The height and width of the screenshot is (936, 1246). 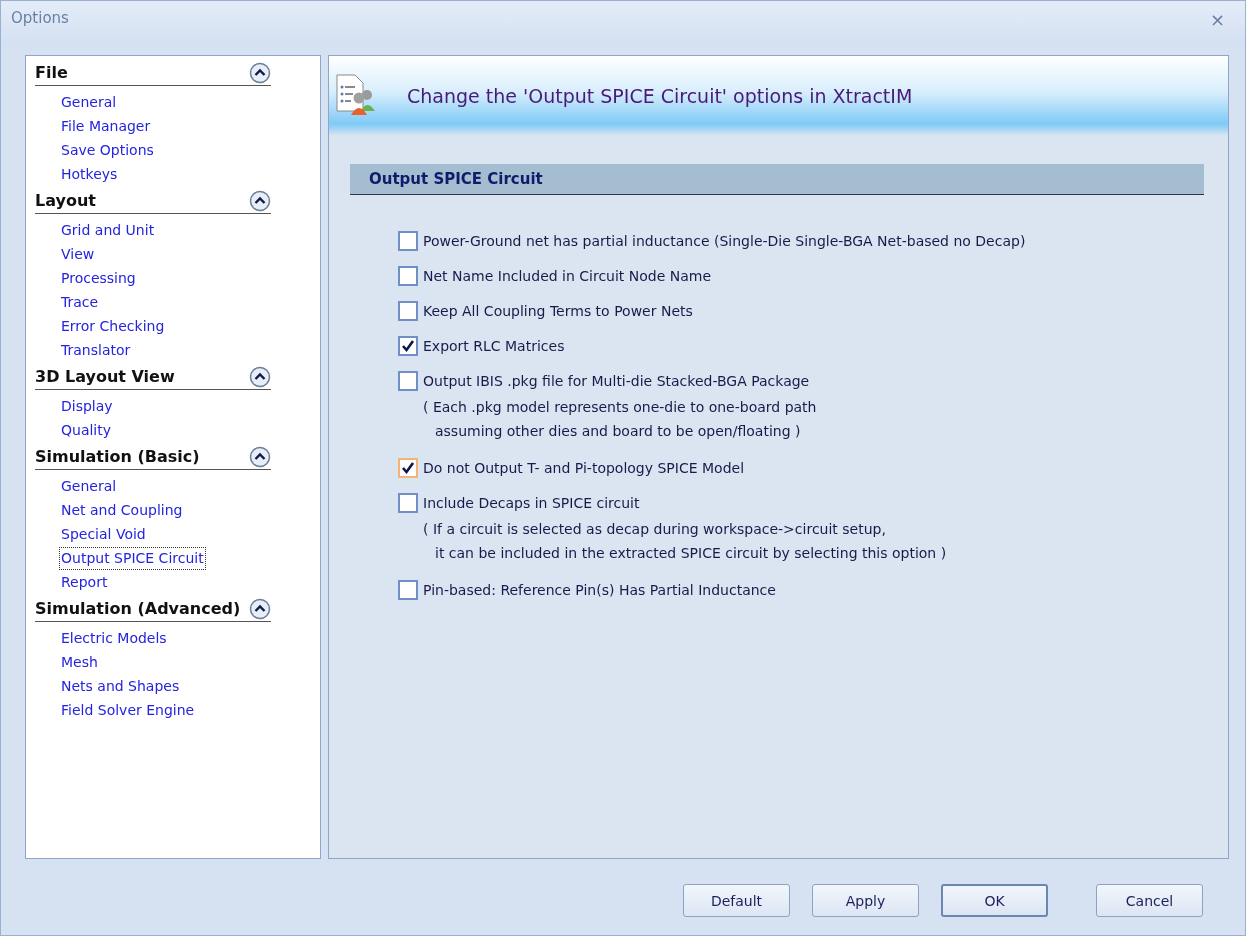 I want to click on sidebar-item: Special Void, so click(x=103, y=534).